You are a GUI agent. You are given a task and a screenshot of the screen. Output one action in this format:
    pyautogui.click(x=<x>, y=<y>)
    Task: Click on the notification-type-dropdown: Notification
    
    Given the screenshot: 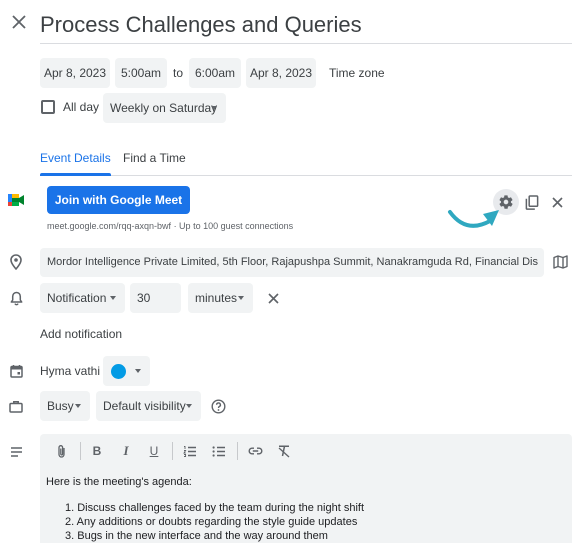 What is the action you would take?
    pyautogui.click(x=82, y=298)
    